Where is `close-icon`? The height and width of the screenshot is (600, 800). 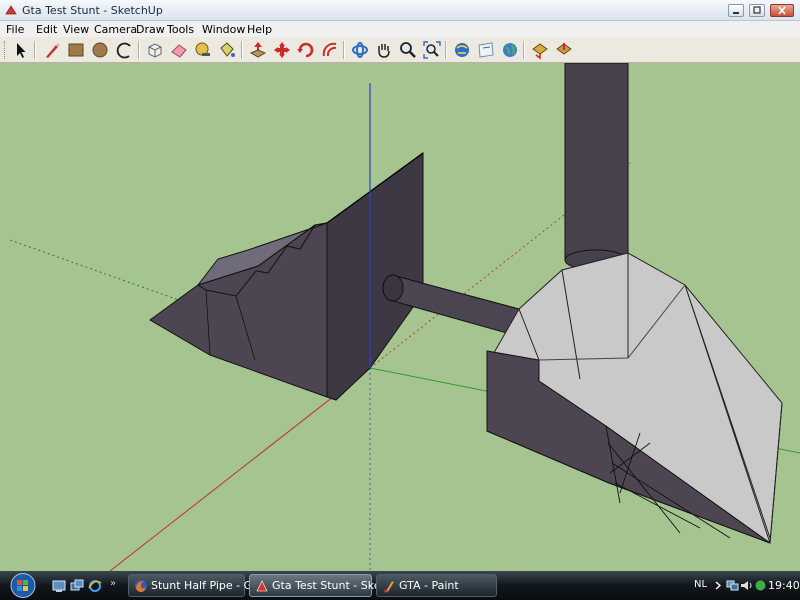 close-icon is located at coordinates (782, 10).